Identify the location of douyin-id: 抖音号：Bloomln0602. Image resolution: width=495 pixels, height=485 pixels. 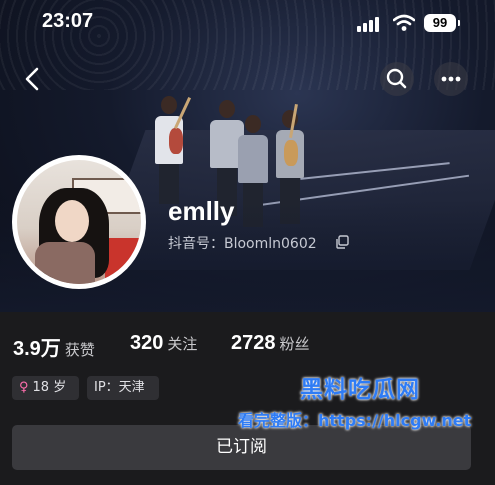
(242, 244).